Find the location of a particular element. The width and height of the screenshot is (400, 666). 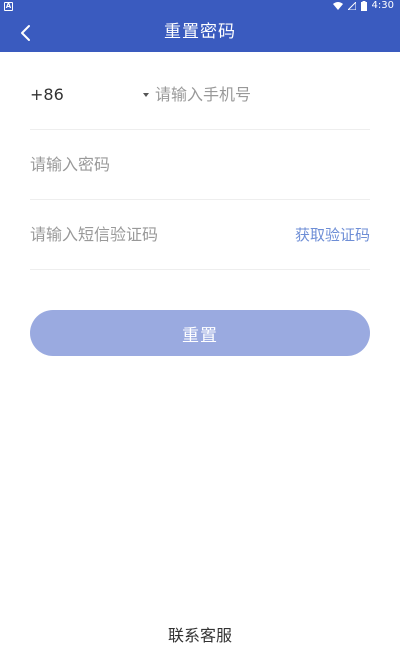

sms-code-input is located at coordinates (162, 234).